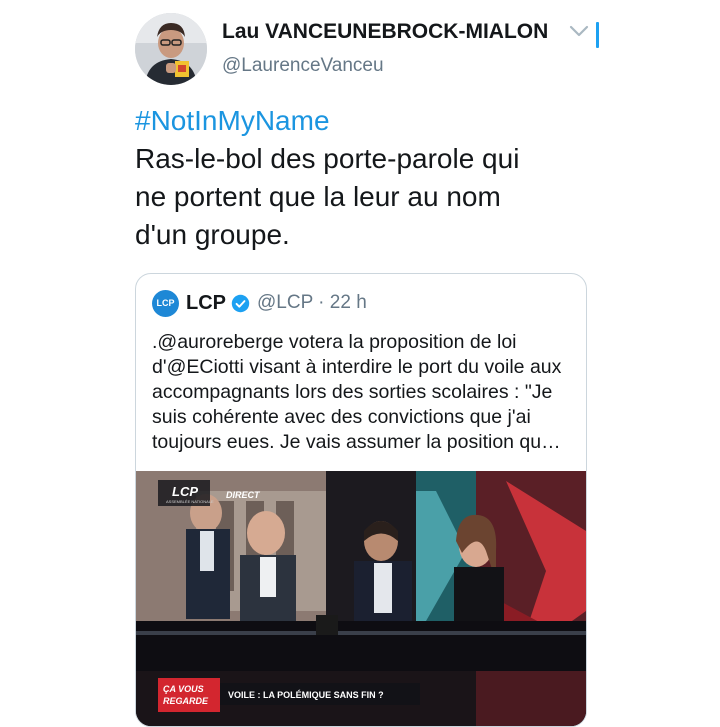 The width and height of the screenshot is (720, 727). Describe the element at coordinates (243, 495) in the screenshot. I see `live-label: DIRECT` at that location.